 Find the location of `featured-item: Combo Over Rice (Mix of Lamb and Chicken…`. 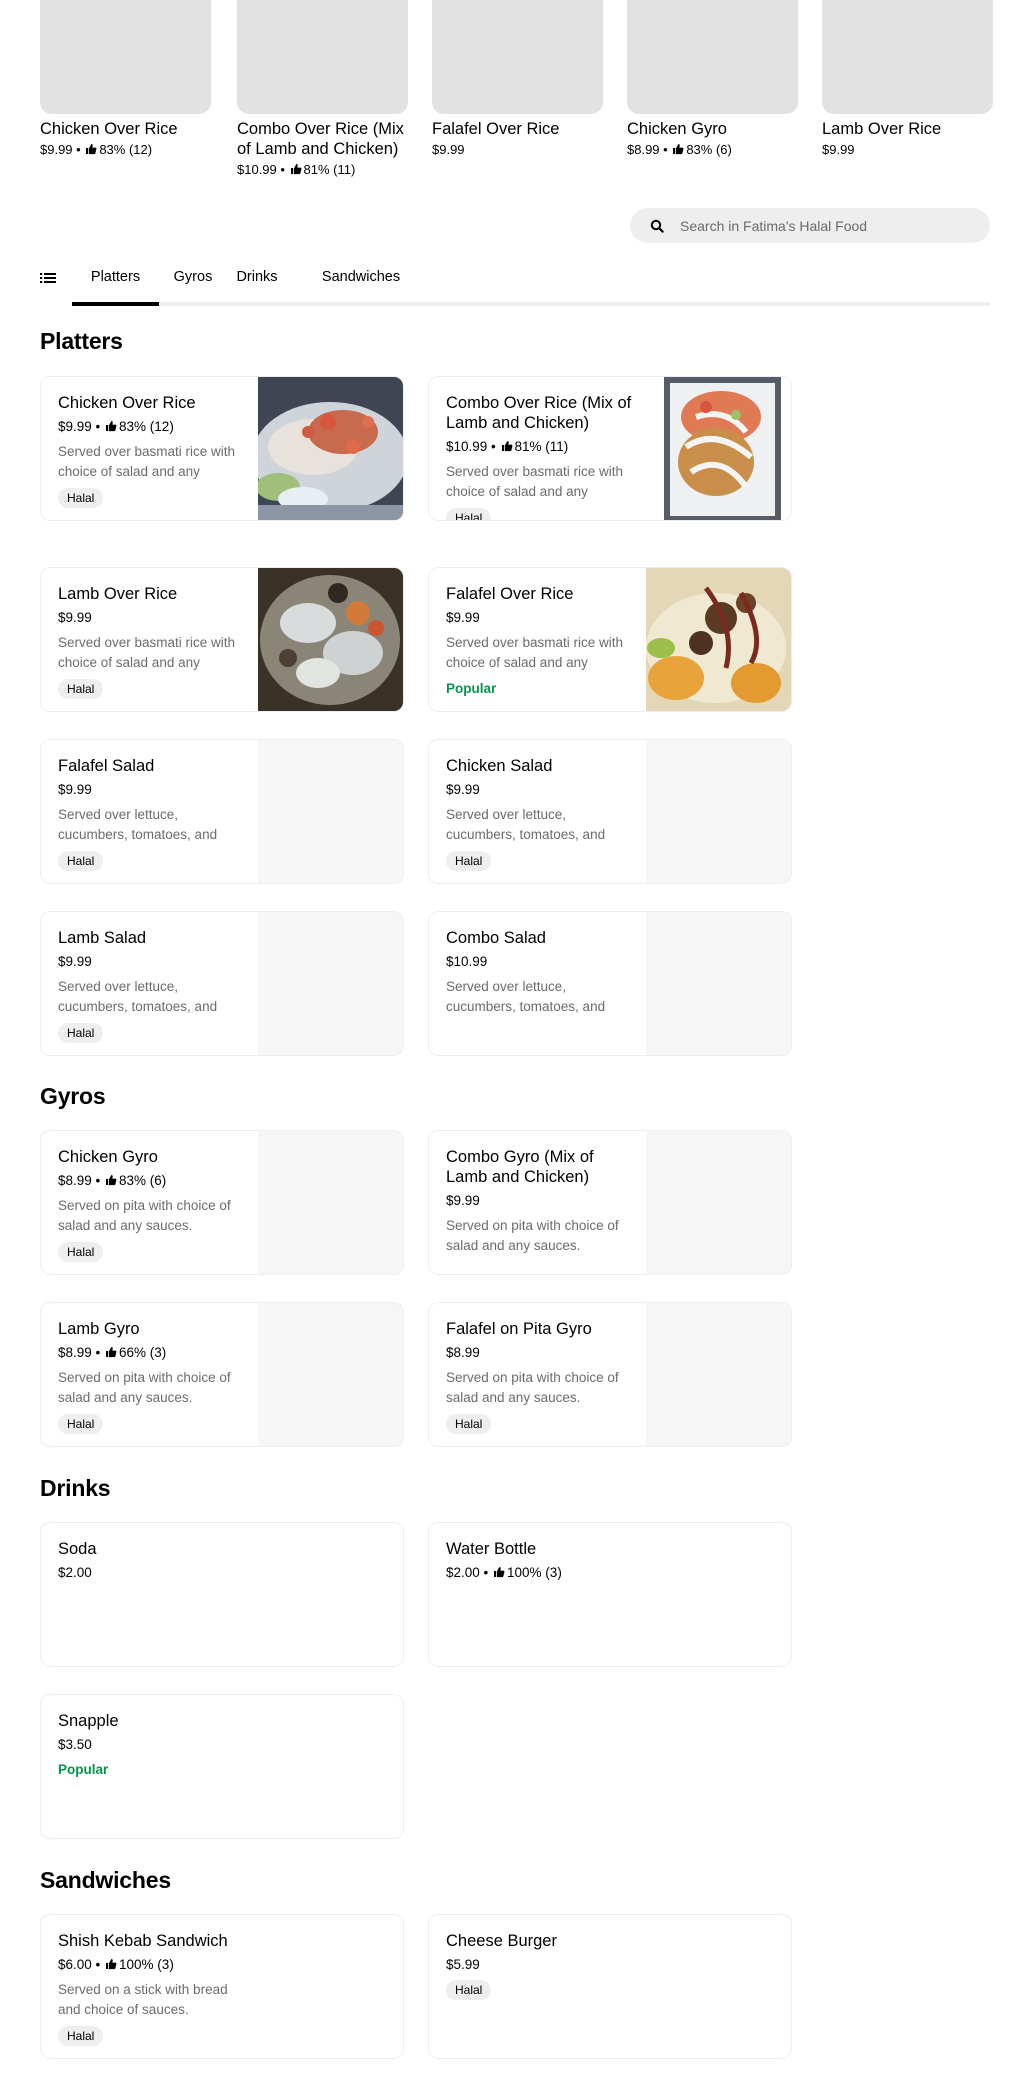

featured-item: Combo Over Rice (Mix of Lamb and Chicken… is located at coordinates (322, 89).